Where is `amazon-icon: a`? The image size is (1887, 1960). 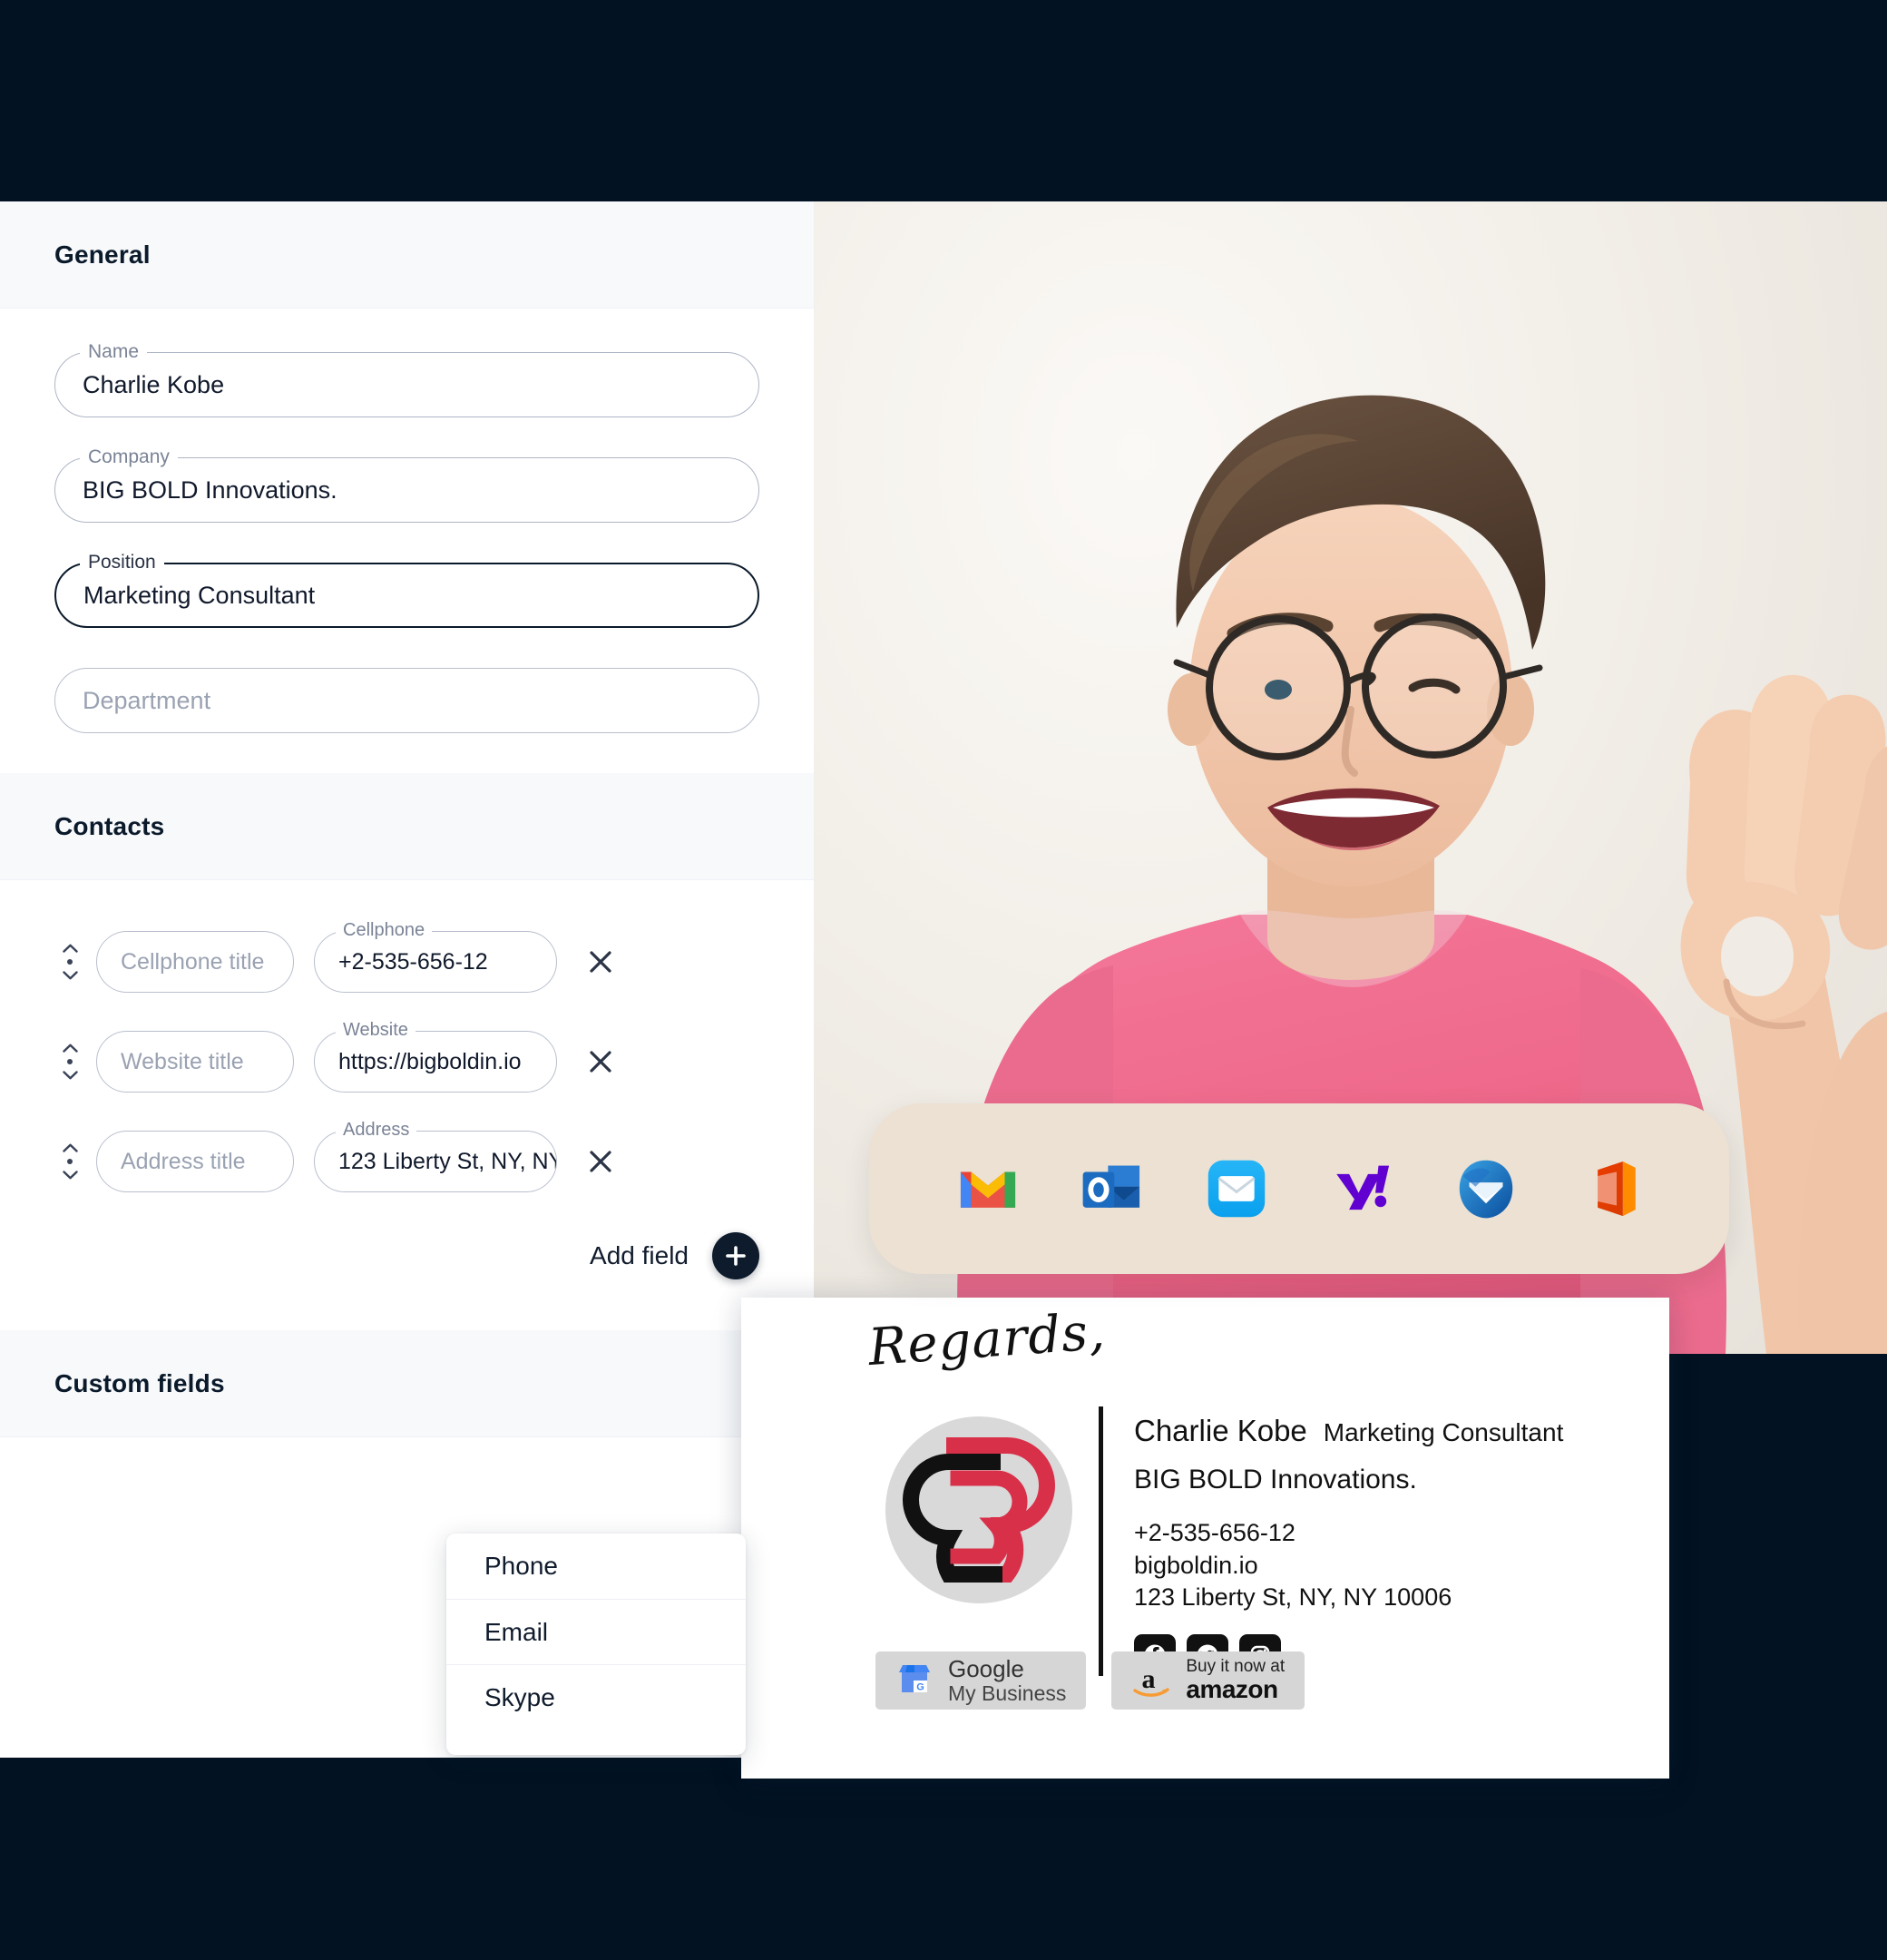 amazon-icon: a is located at coordinates (1152, 1680).